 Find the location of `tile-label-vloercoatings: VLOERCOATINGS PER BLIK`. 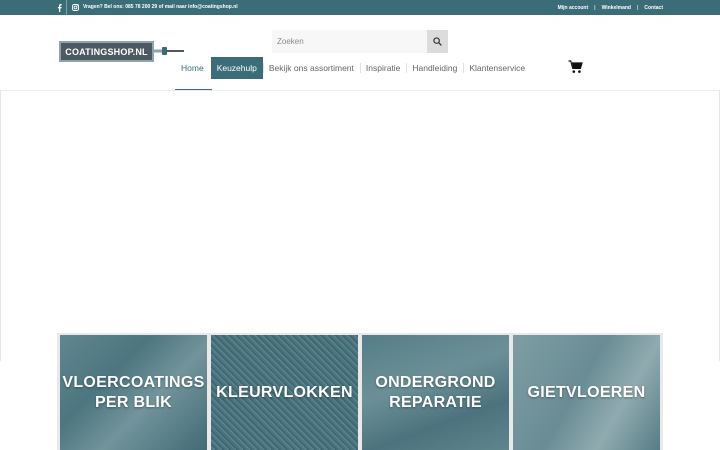

tile-label-vloercoatings: VLOERCOATINGS PER BLIK is located at coordinates (133, 392).